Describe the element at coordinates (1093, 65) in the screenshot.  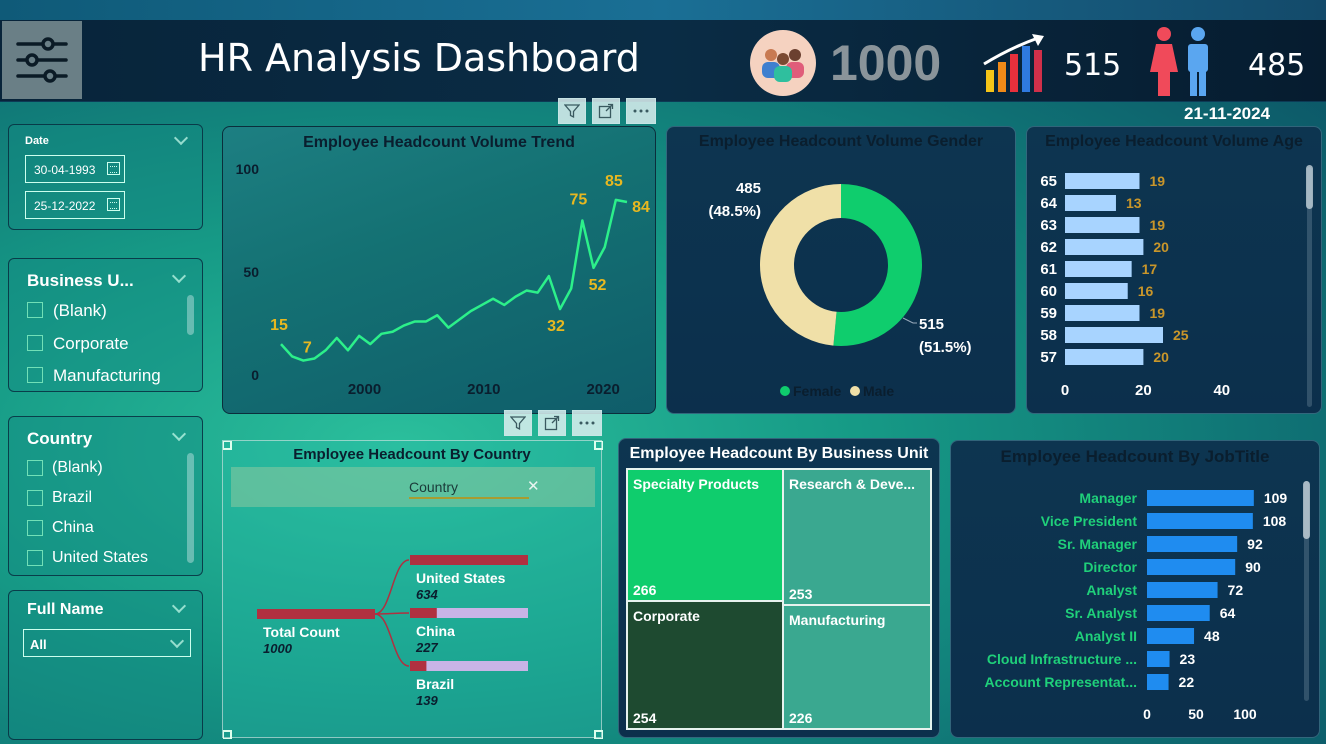
I see `male-count-value: 515` at that location.